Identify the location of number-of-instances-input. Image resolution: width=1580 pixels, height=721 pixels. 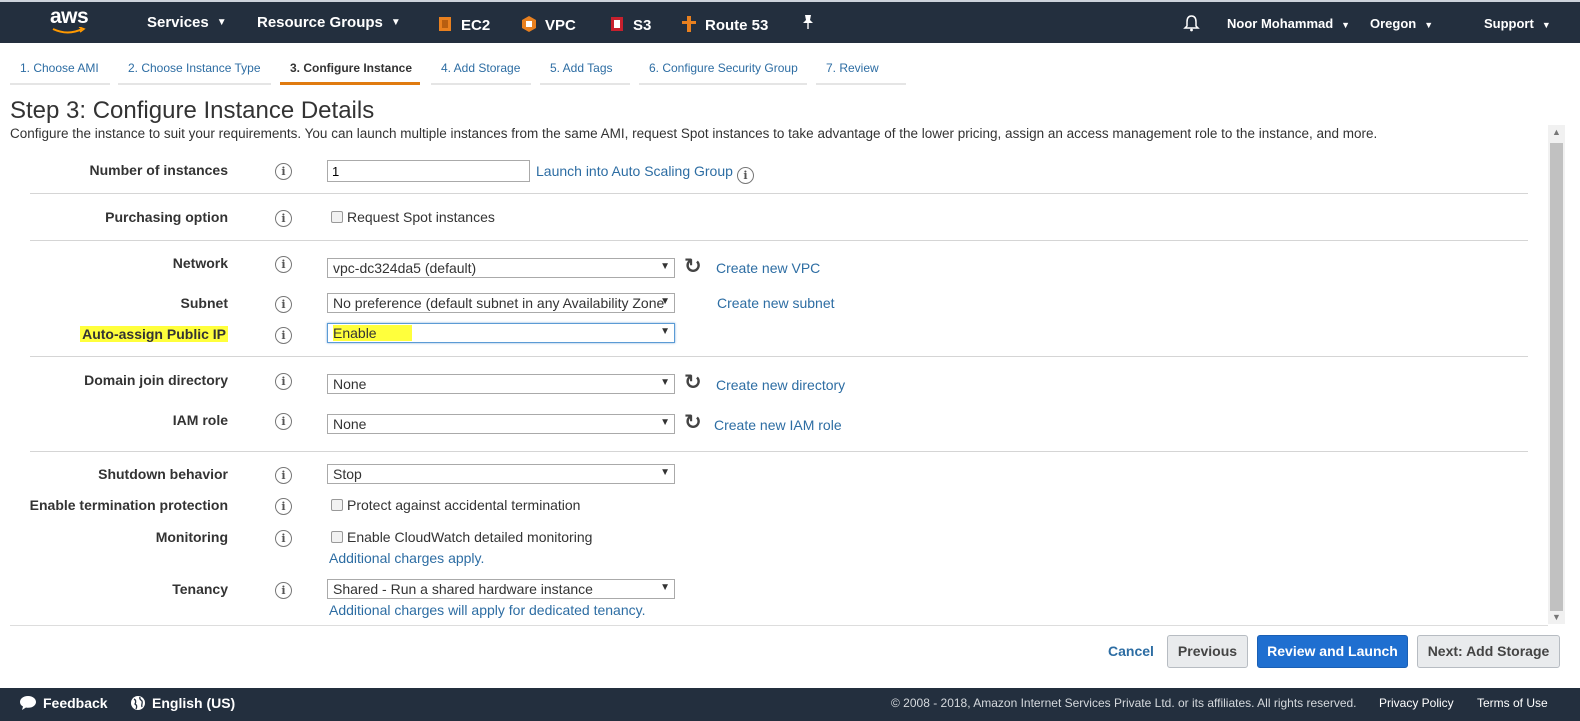
(428, 171).